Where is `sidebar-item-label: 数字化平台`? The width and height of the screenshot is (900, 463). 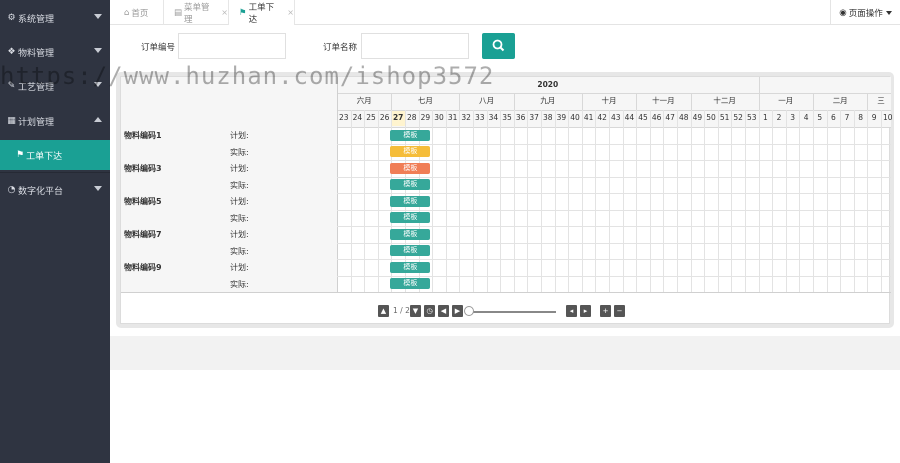
sidebar-item-label: 数字化平台 is located at coordinates (41, 191).